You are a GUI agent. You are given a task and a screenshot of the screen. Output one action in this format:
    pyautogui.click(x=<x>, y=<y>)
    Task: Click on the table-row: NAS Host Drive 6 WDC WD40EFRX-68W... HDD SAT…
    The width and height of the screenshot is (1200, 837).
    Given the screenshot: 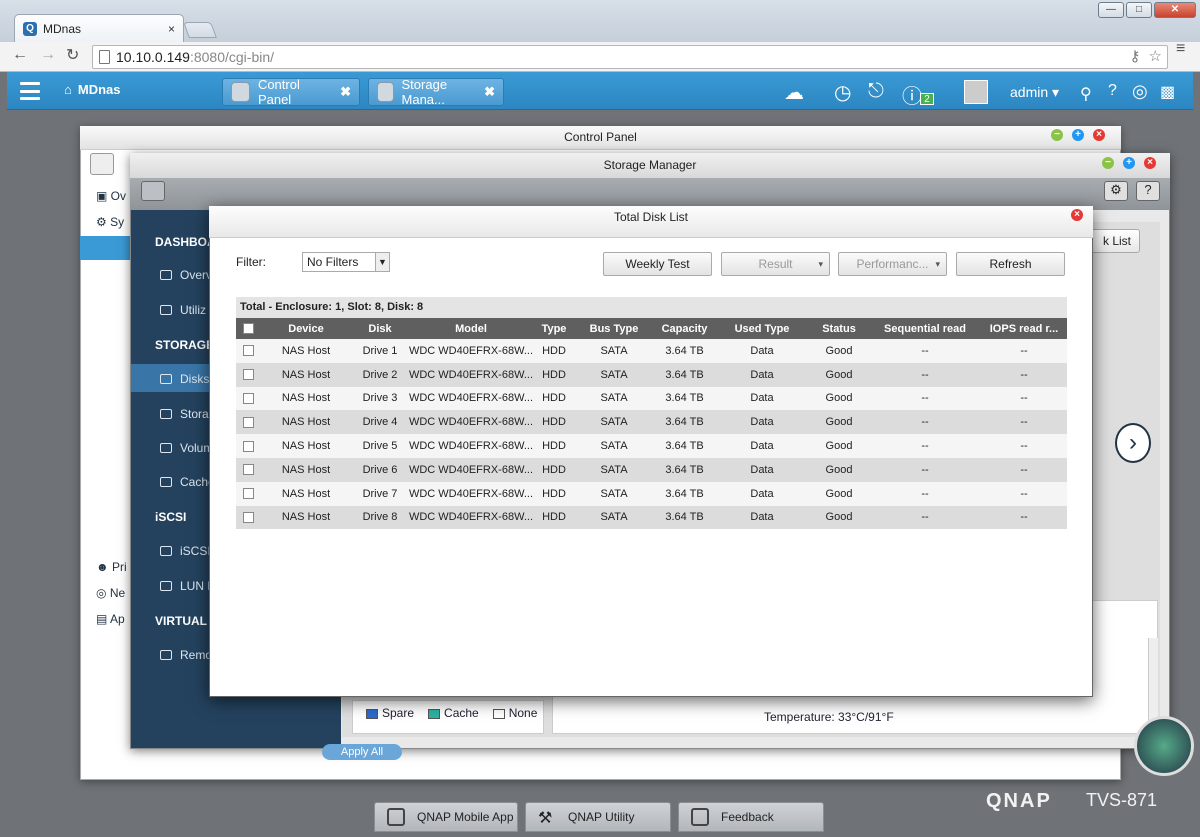 What is the action you would take?
    pyautogui.click(x=651, y=469)
    